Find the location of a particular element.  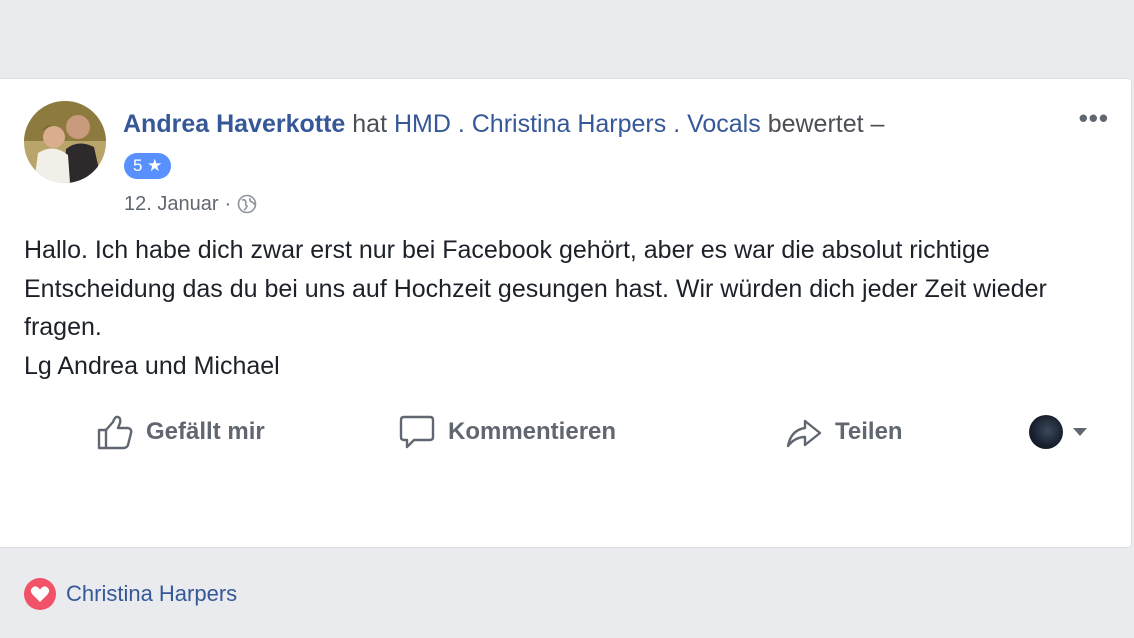

post-meta: 12. Januar · is located at coordinates (190, 204).